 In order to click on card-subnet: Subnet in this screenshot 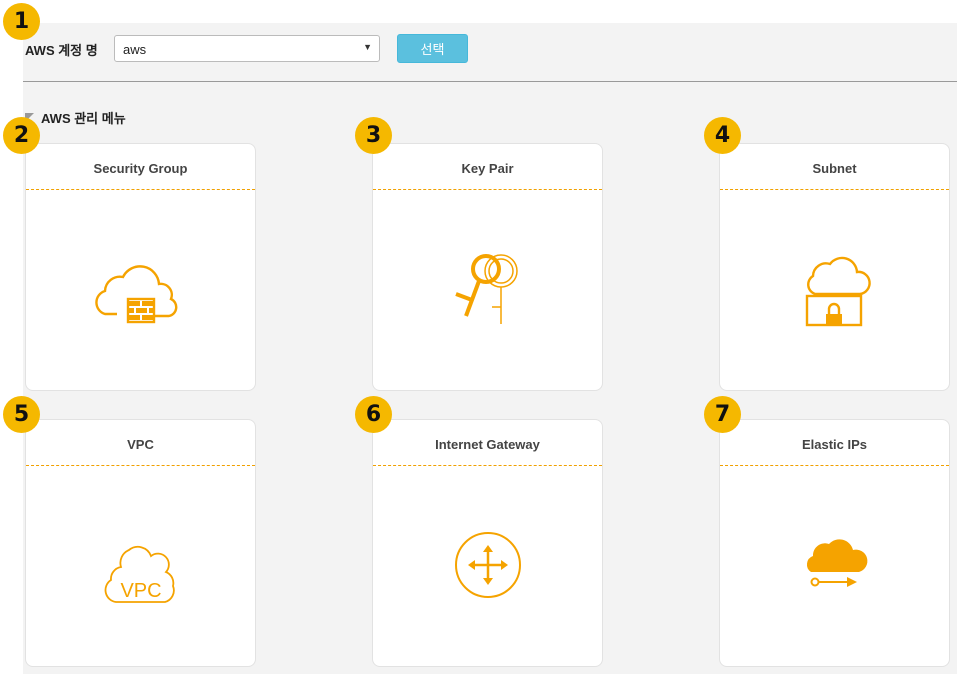, I will do `click(834, 267)`.